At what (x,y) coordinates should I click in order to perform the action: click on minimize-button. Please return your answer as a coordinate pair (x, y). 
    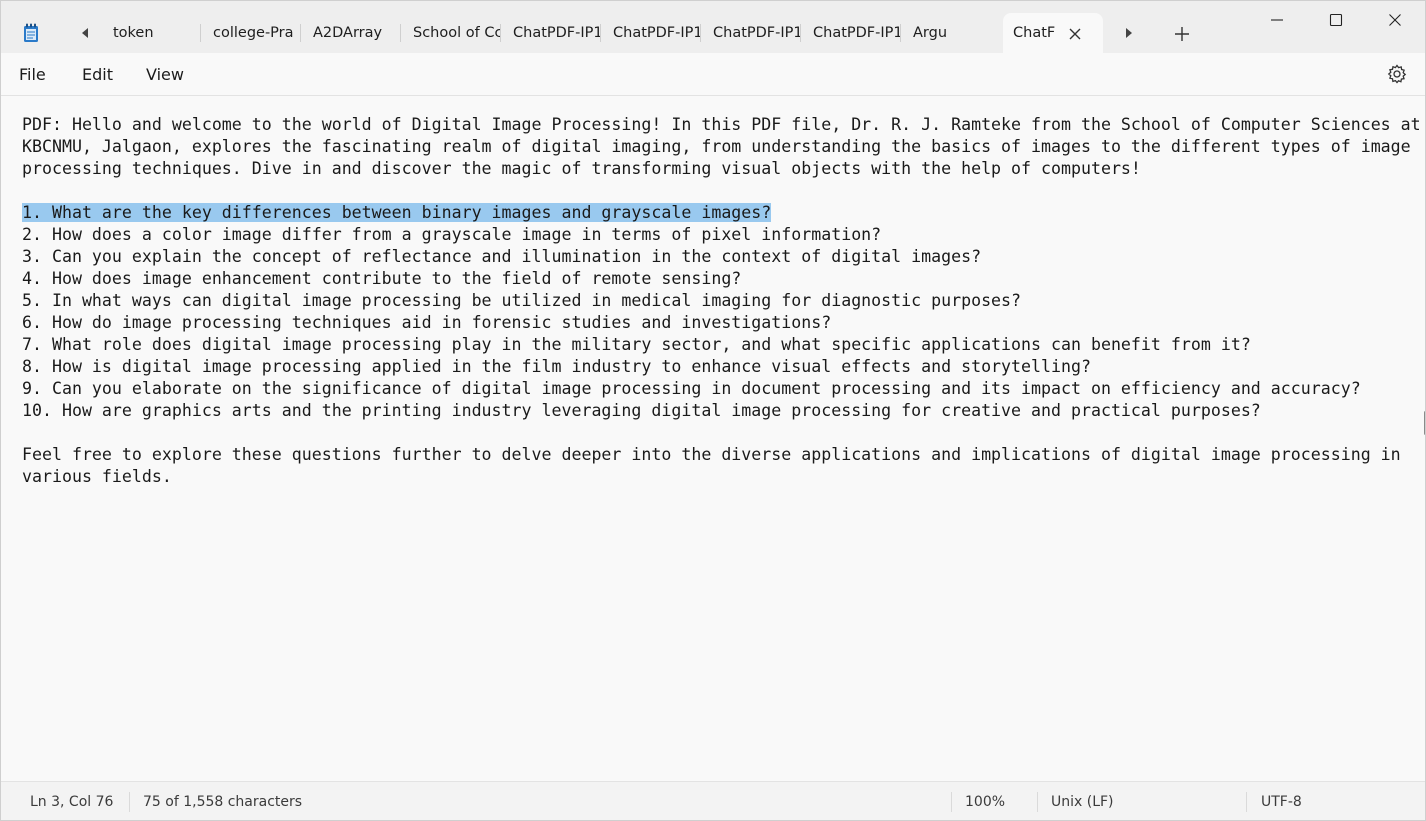
    Looking at the image, I should click on (1278, 20).